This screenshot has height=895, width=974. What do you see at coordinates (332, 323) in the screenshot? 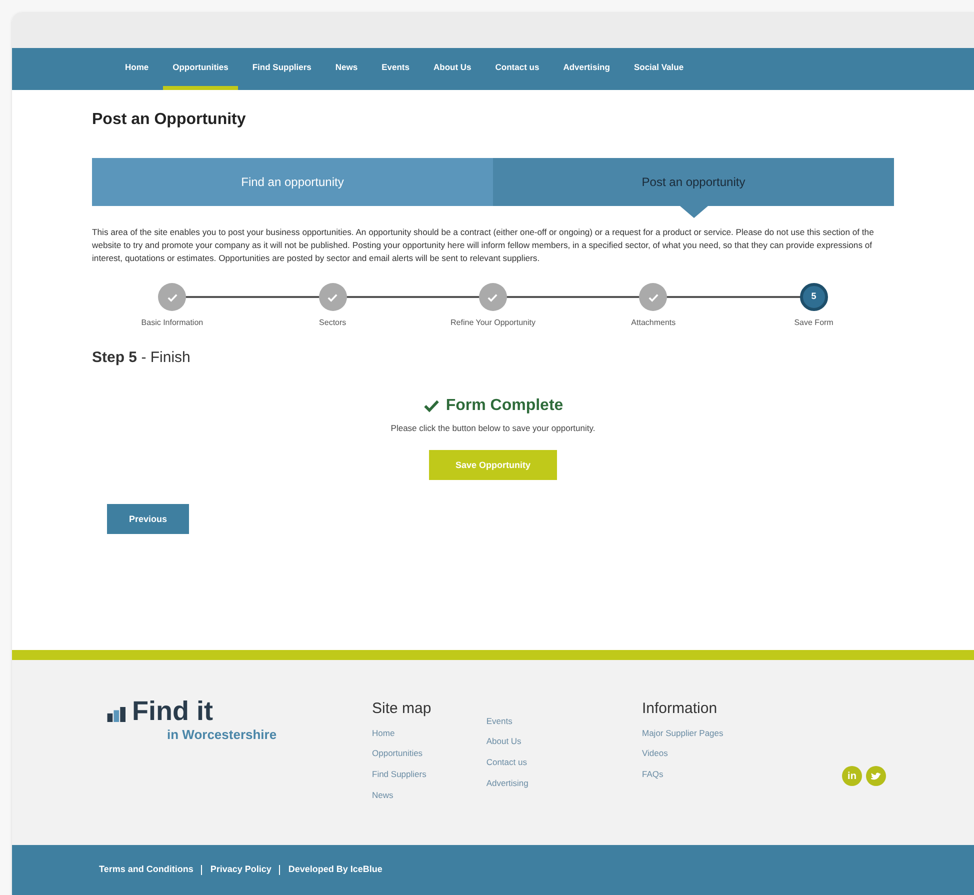
I see `step-label: Sectors` at bounding box center [332, 323].